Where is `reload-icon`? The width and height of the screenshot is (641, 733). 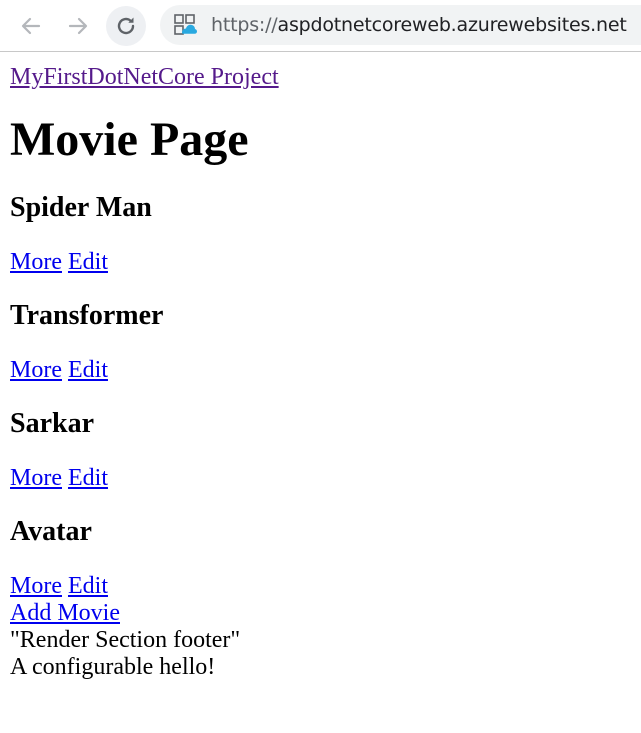
reload-icon is located at coordinates (126, 26).